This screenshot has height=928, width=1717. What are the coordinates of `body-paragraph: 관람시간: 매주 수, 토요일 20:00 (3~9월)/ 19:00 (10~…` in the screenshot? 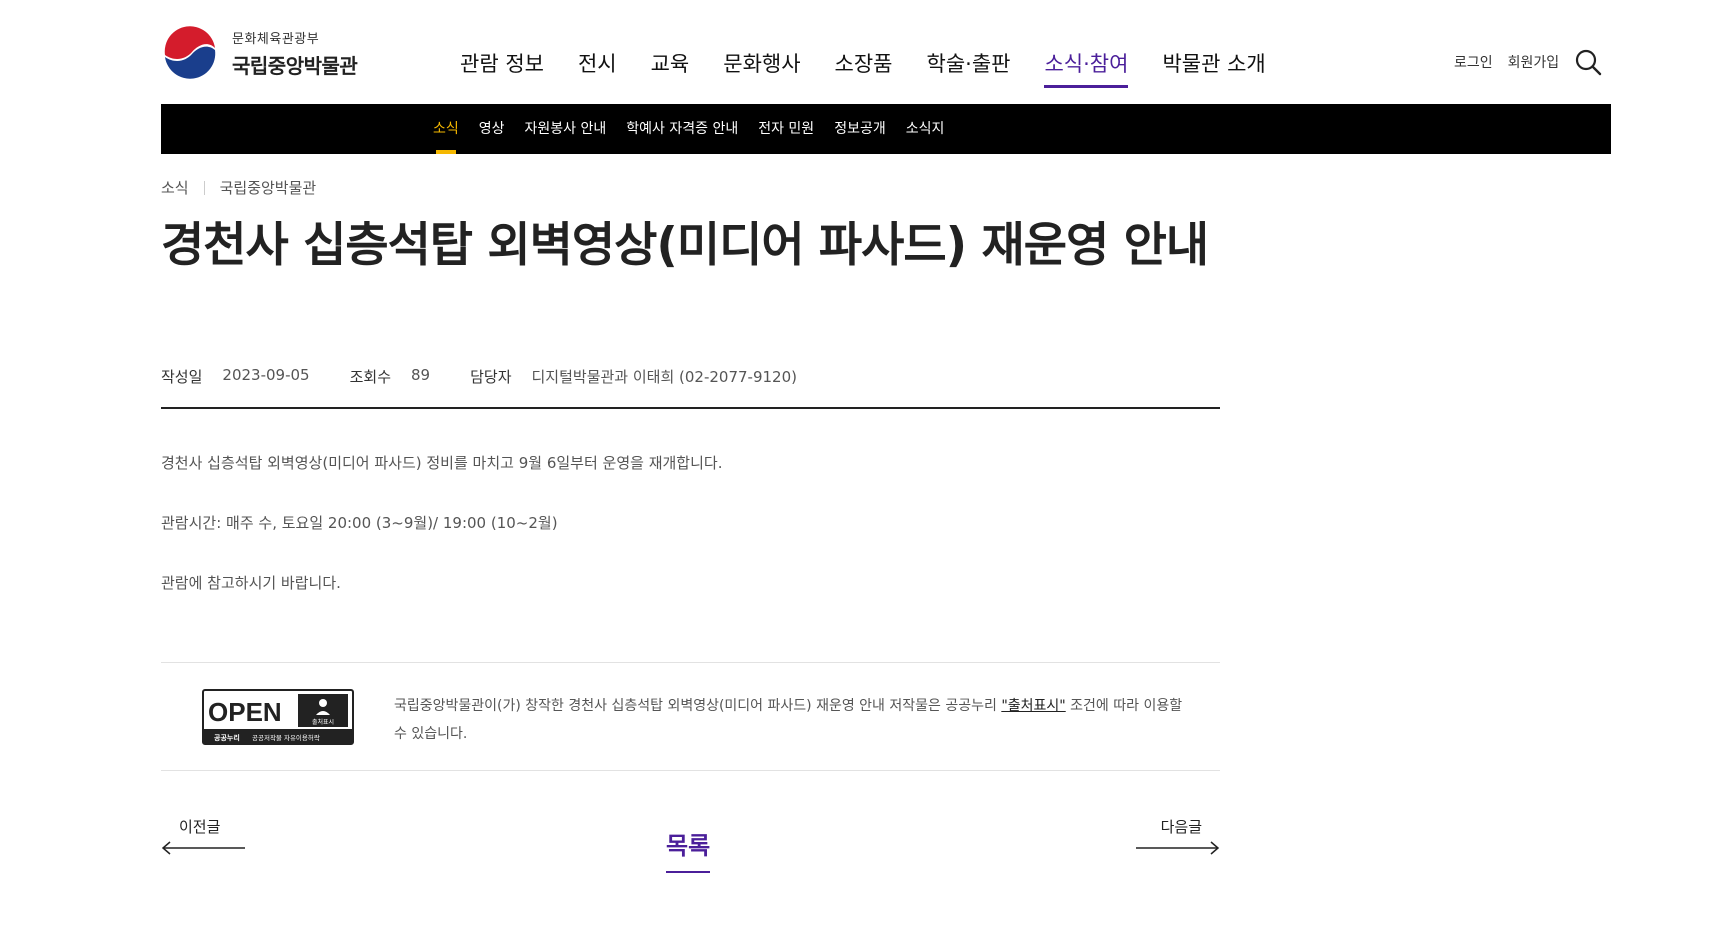 It's located at (359, 523).